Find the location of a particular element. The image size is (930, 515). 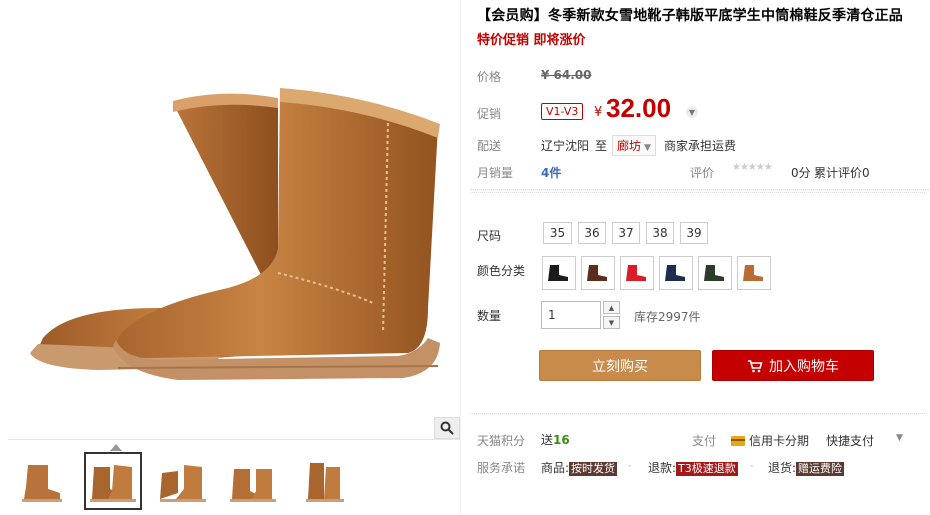

size-option-35: 35 is located at coordinates (557, 233).